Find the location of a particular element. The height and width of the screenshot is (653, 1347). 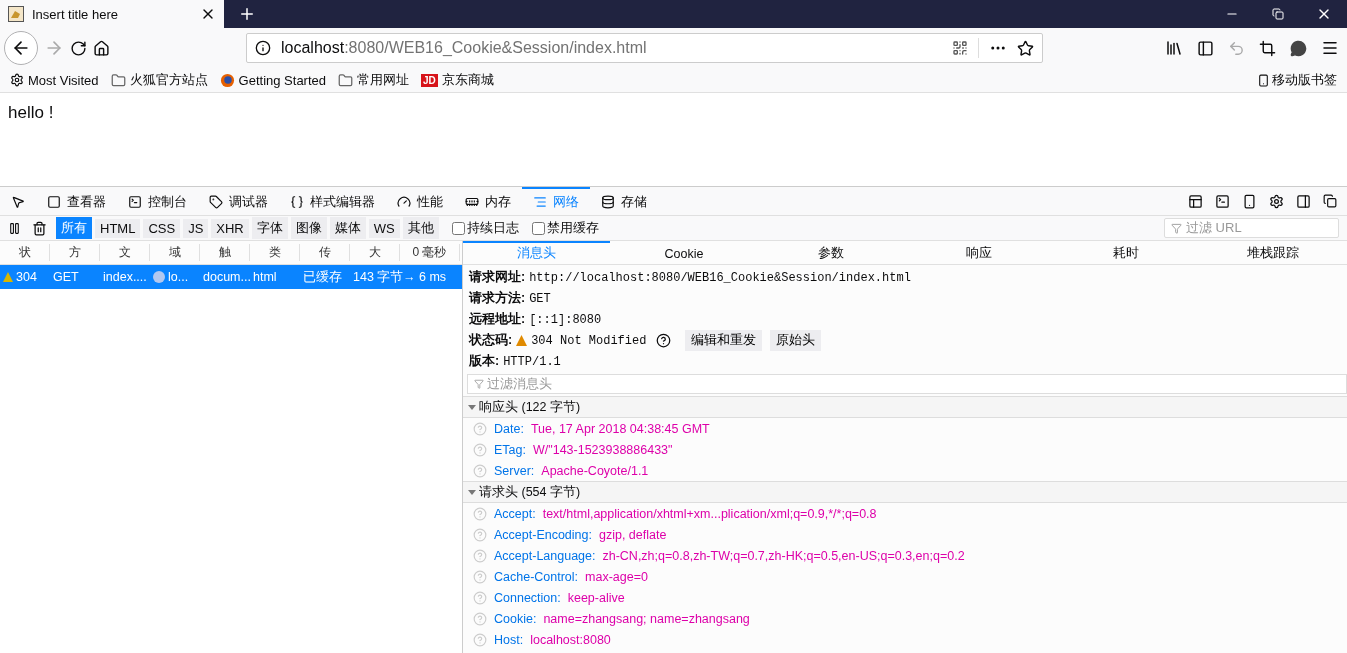

header-value: max-age=0 is located at coordinates (616, 576).